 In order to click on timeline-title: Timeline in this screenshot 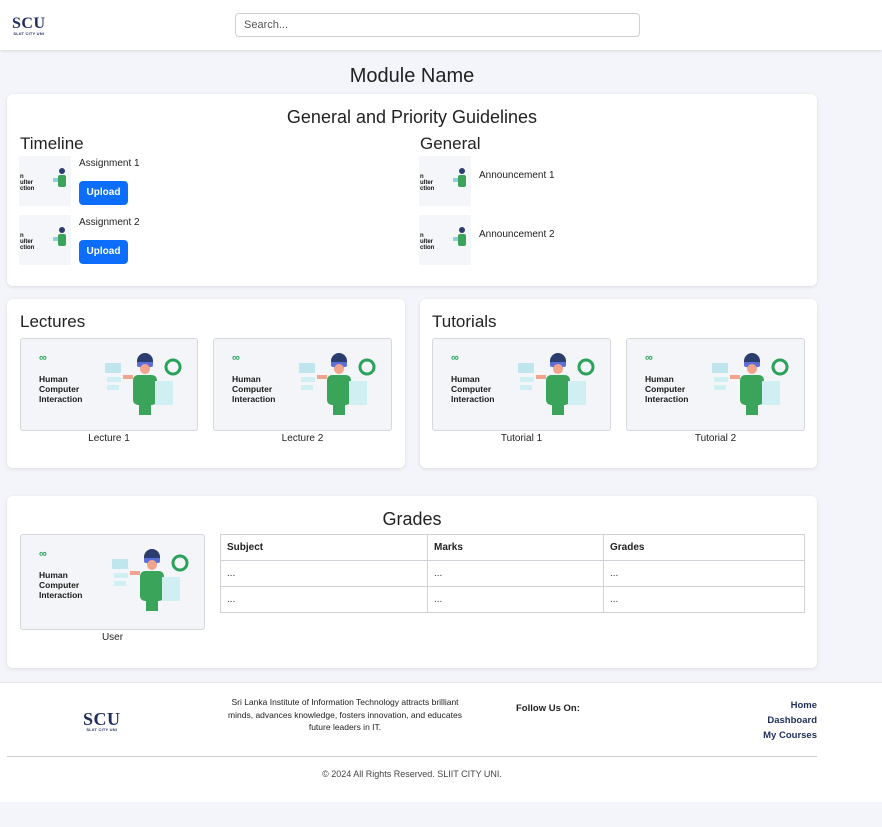, I will do `click(52, 143)`.